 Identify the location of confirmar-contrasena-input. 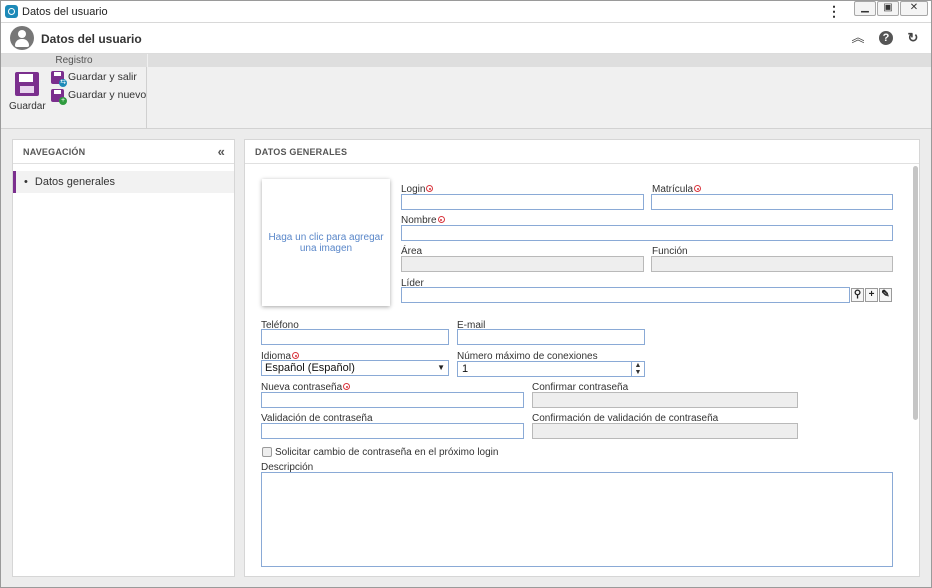
(665, 400).